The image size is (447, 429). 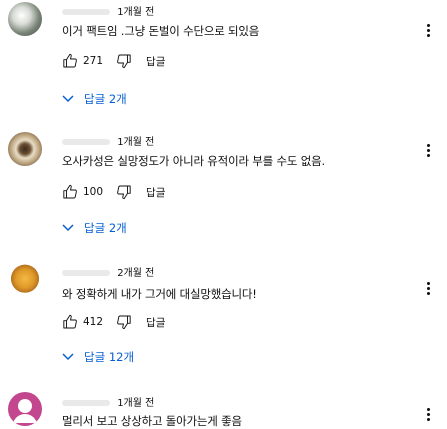 I want to click on comment-actions: 100 답글, so click(x=113, y=192).